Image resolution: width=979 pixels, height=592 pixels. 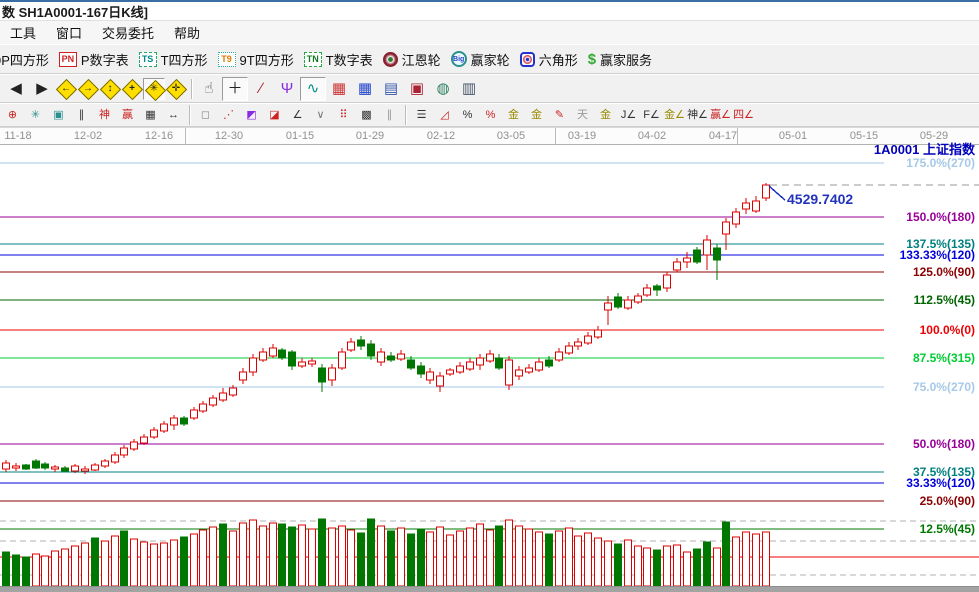 I want to click on gold-underline-icon: 金, so click(x=605, y=115).